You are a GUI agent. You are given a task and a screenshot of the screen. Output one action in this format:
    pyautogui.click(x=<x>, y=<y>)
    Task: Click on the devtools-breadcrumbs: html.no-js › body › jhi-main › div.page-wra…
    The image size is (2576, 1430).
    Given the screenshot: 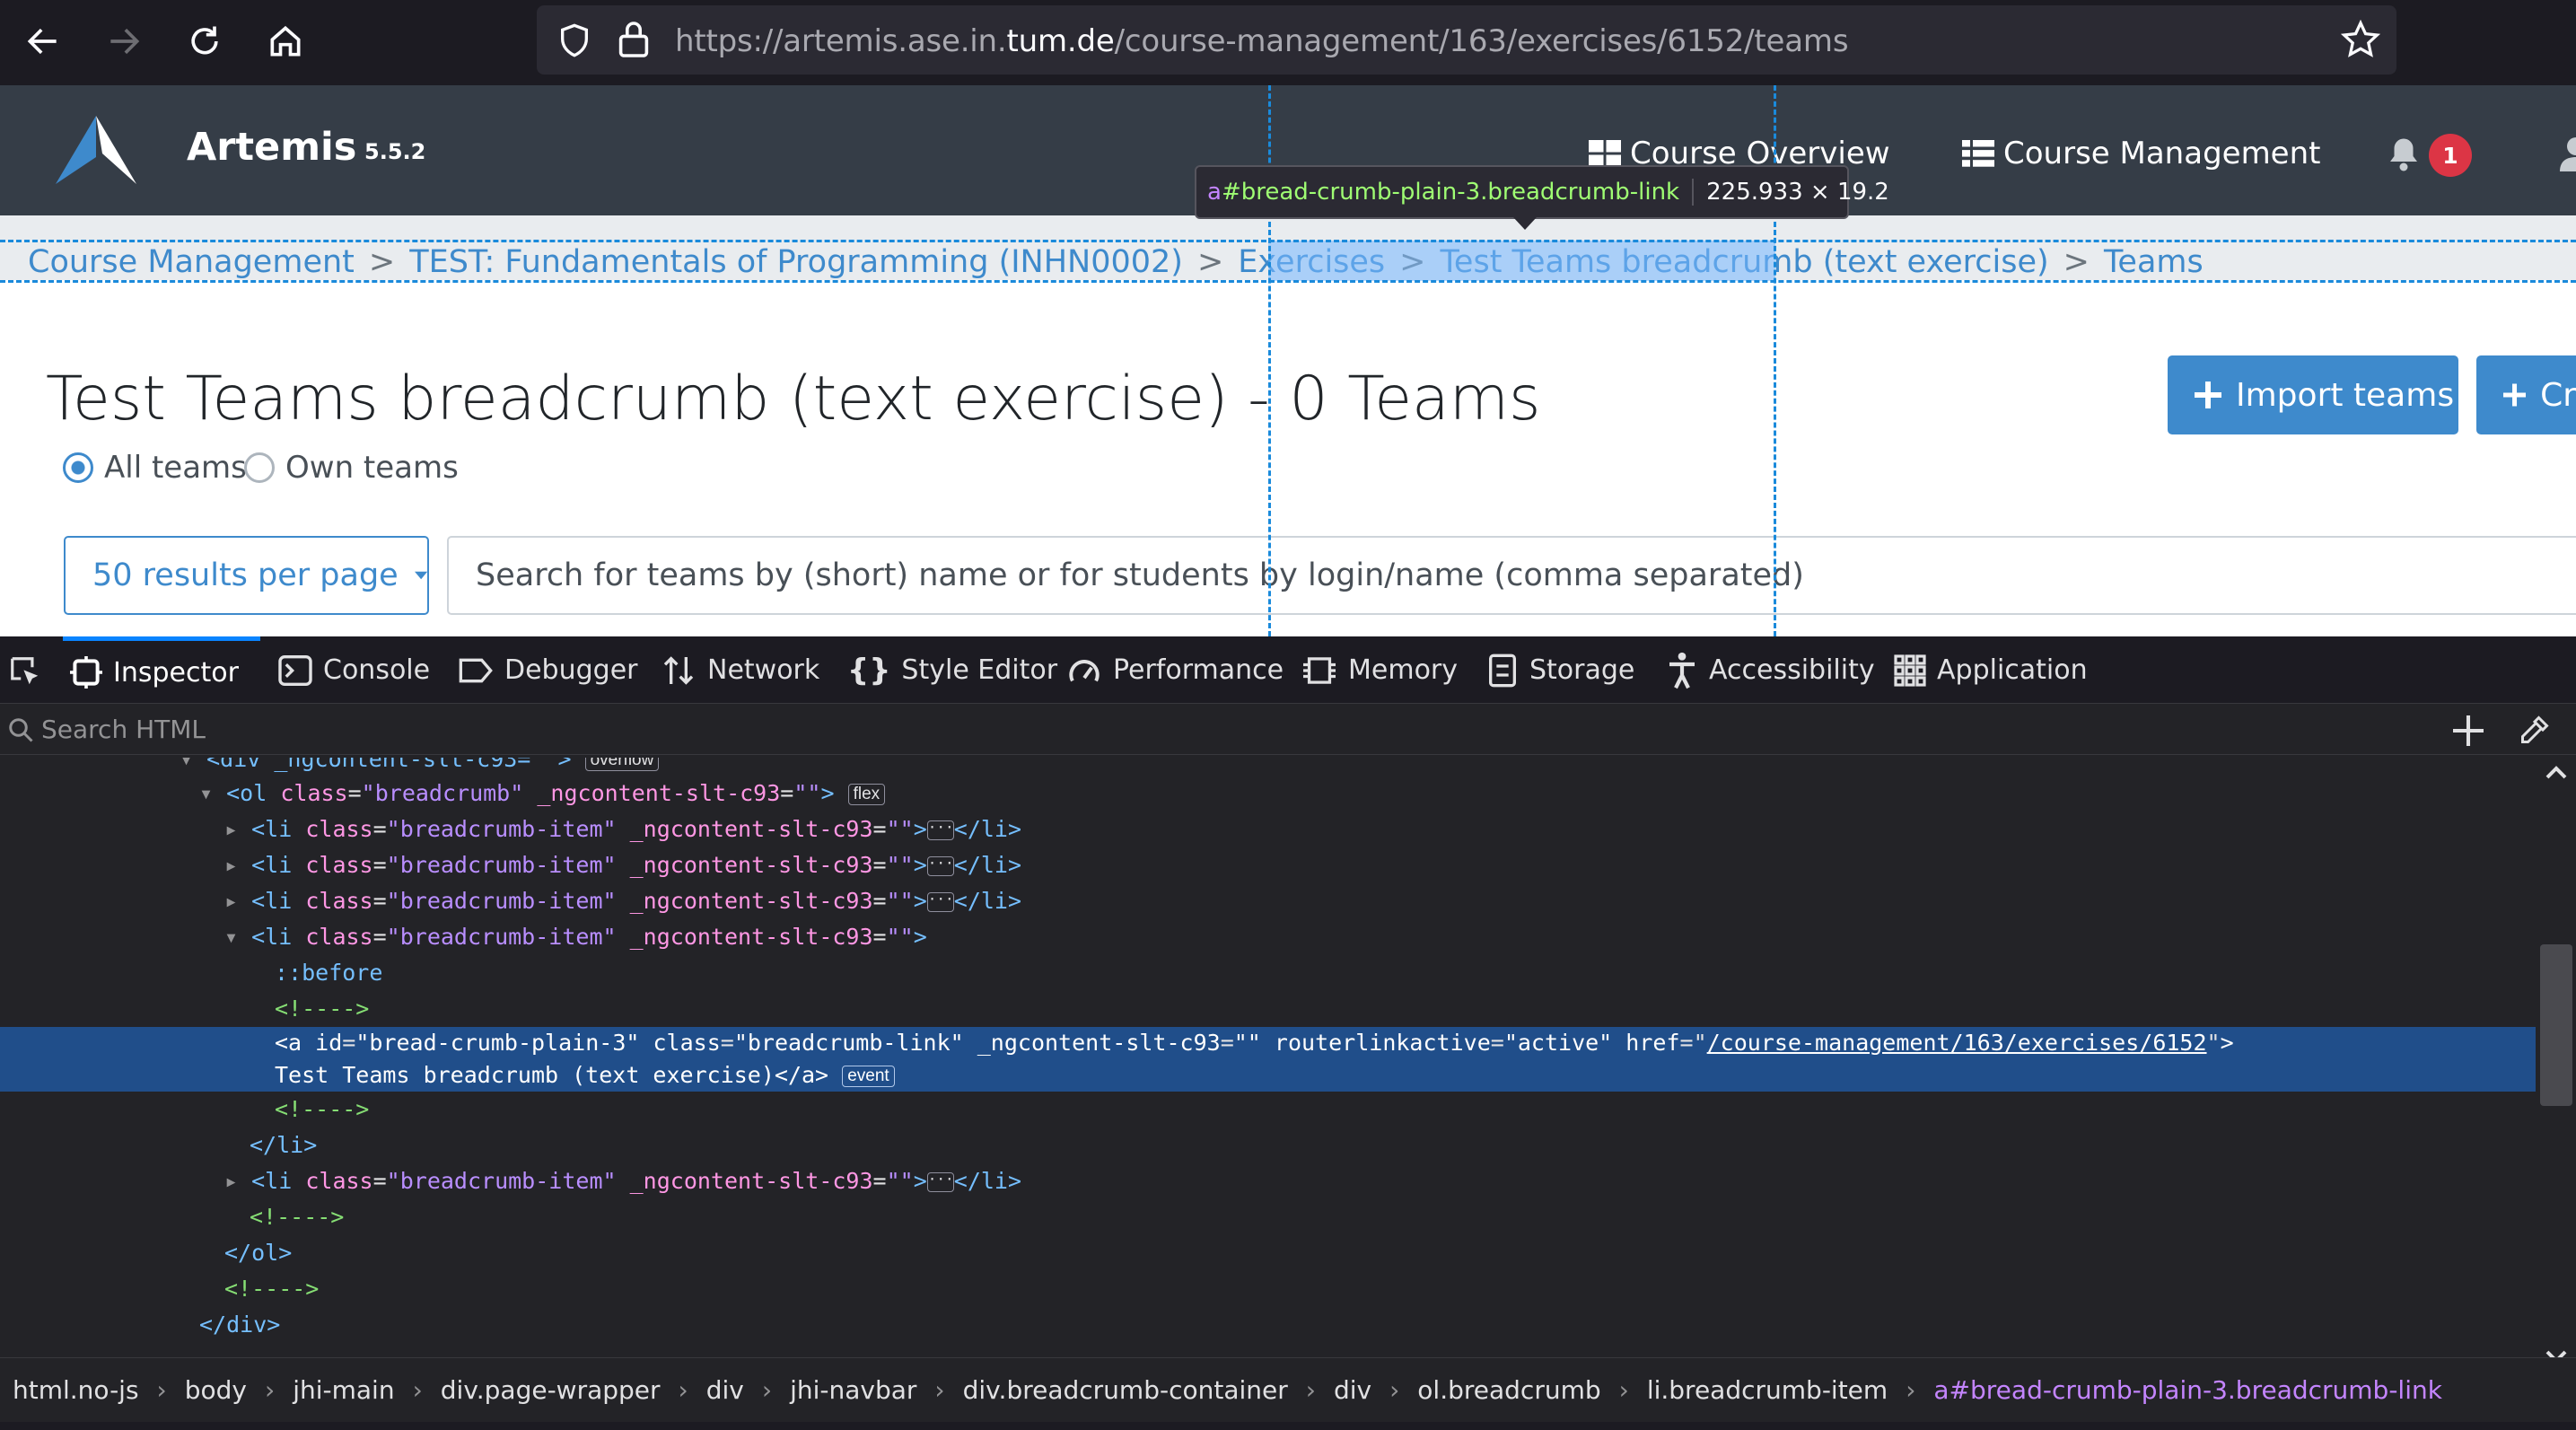 What is the action you would take?
    pyautogui.click(x=1288, y=1390)
    